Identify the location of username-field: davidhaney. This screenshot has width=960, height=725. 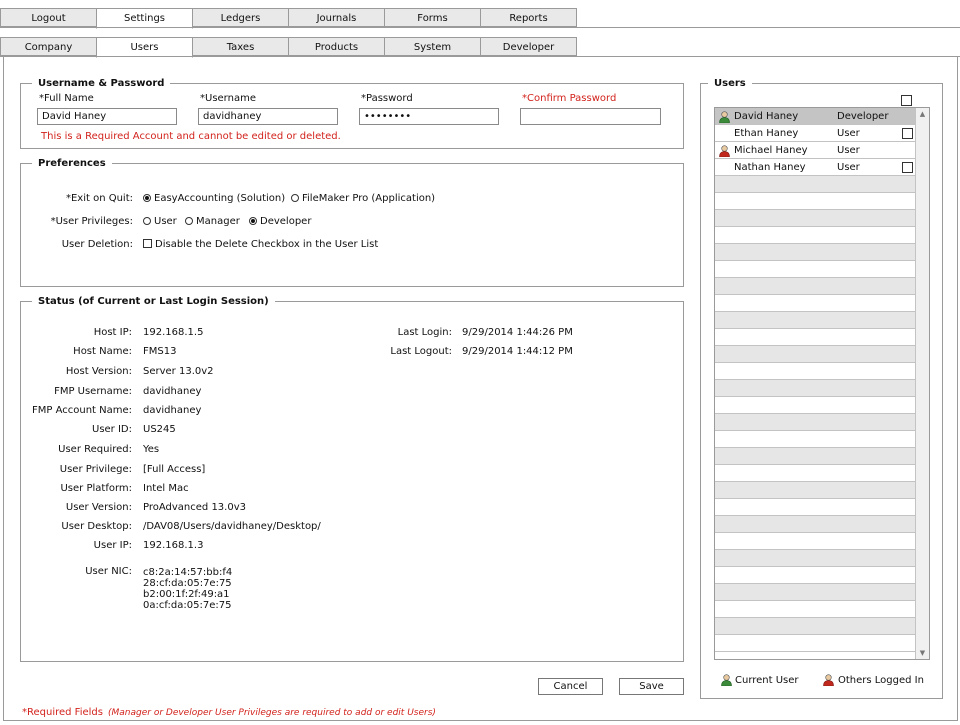
(268, 116).